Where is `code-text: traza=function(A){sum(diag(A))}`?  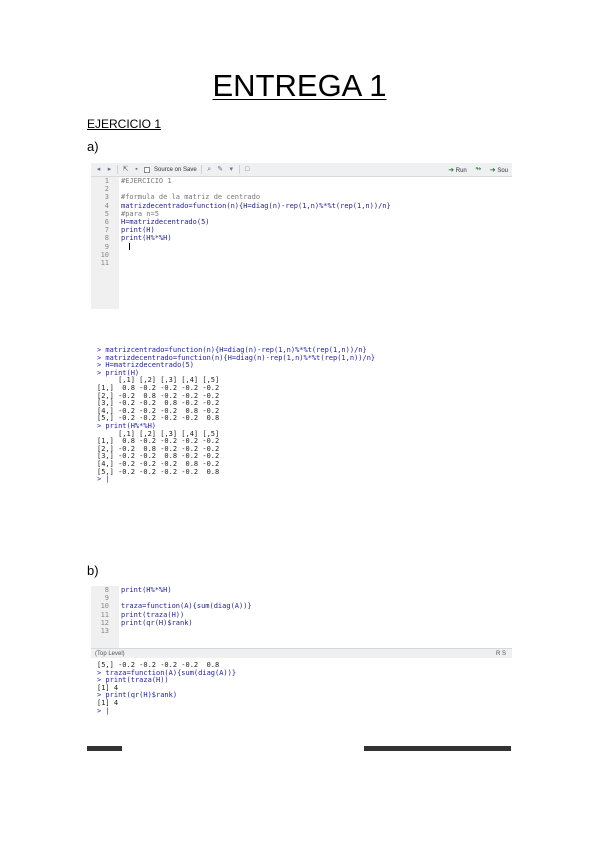
code-text: traza=function(A){sum(diag(A))} is located at coordinates (186, 606).